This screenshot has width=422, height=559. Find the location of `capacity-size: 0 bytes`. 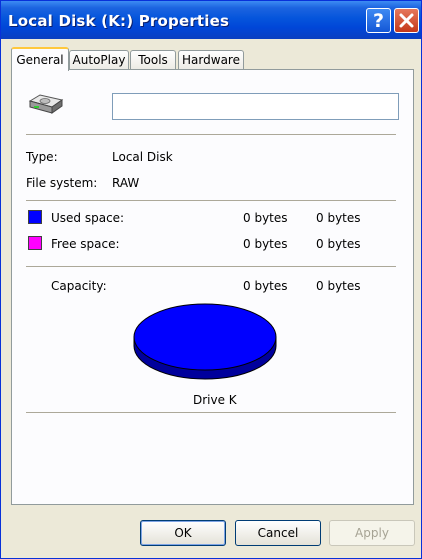

capacity-size: 0 bytes is located at coordinates (338, 286).